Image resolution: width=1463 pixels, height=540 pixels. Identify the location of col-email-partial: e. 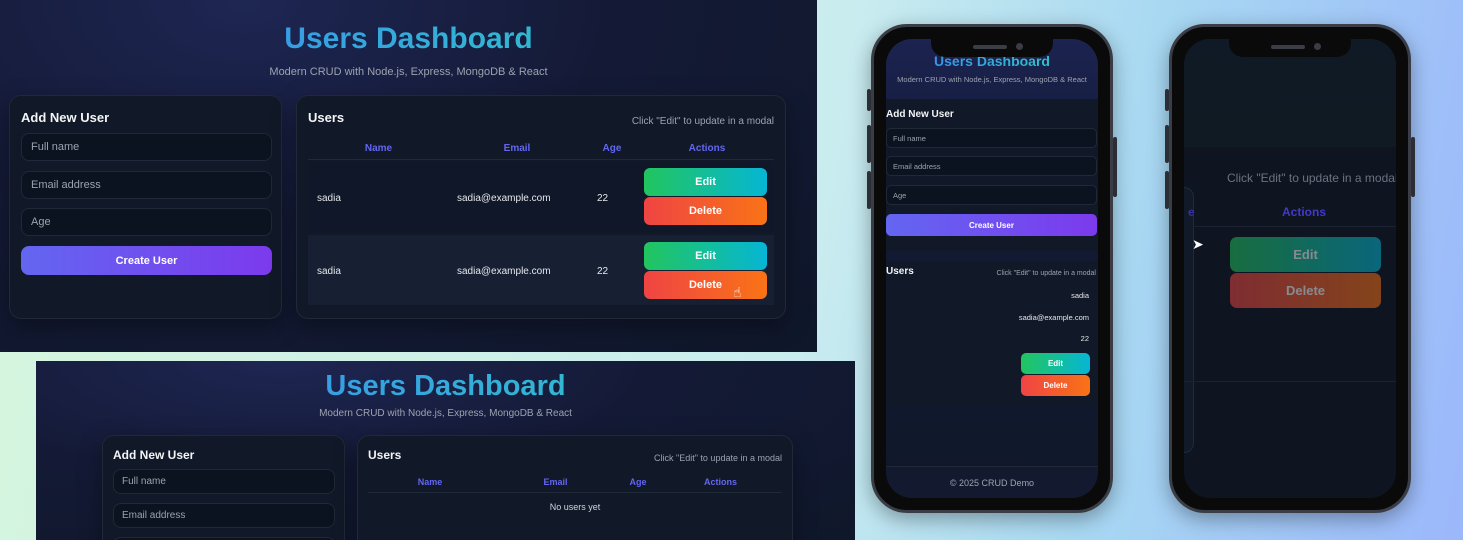
(1191, 212).